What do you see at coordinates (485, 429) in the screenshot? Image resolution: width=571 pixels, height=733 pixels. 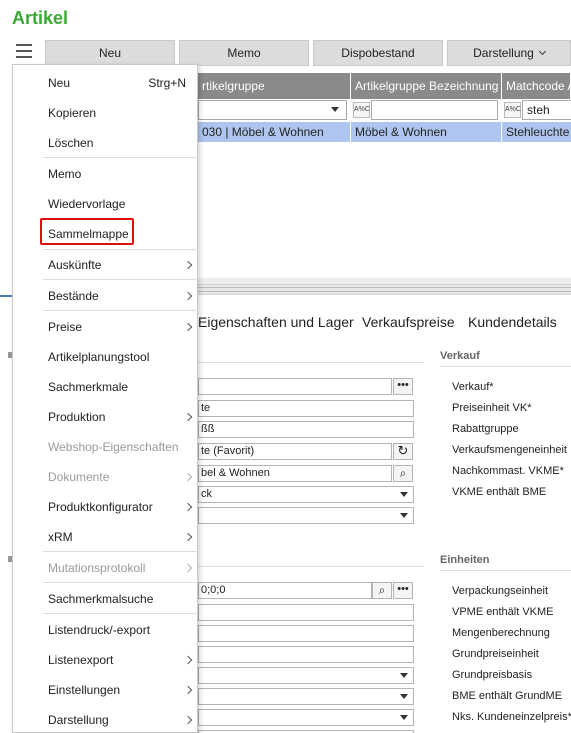 I see `field-label: Rabattgruppe` at bounding box center [485, 429].